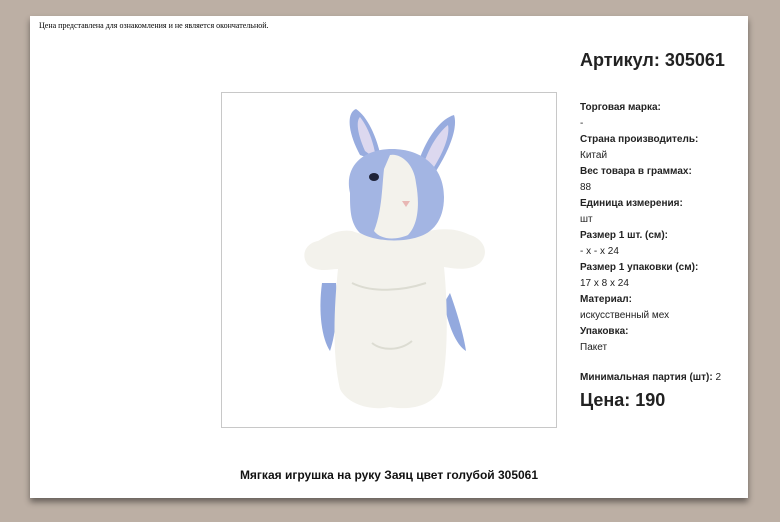 This screenshot has height=522, width=780. I want to click on min-batch: Минимальная партия (шт): 2, so click(650, 377).